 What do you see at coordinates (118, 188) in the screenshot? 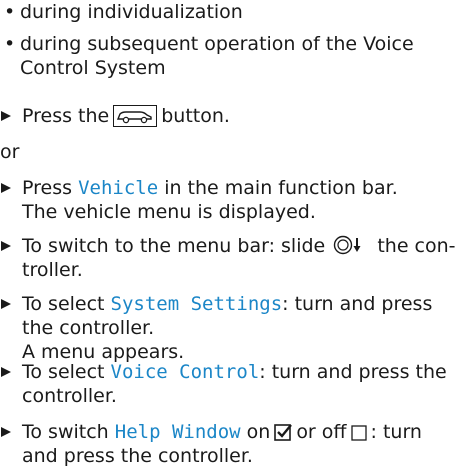
I see `vehicle-menu-label: Vehicle` at bounding box center [118, 188].